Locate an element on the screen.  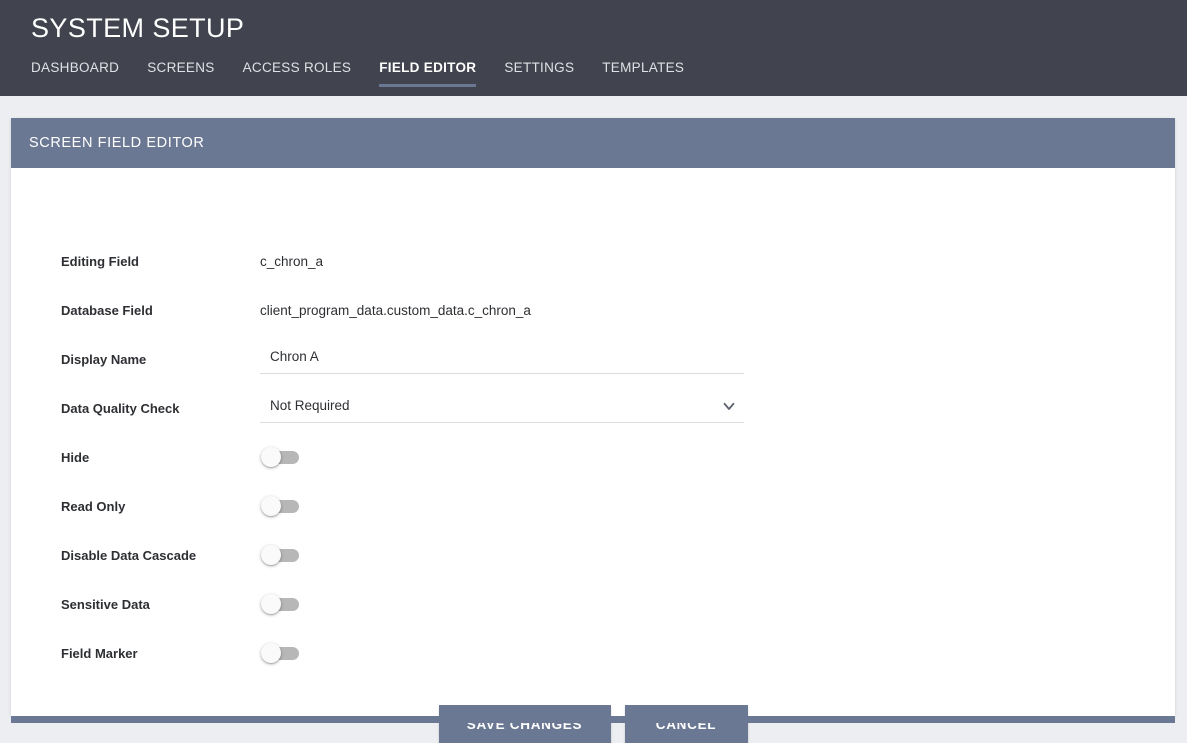
form-row-hide: Hide is located at coordinates (593, 457).